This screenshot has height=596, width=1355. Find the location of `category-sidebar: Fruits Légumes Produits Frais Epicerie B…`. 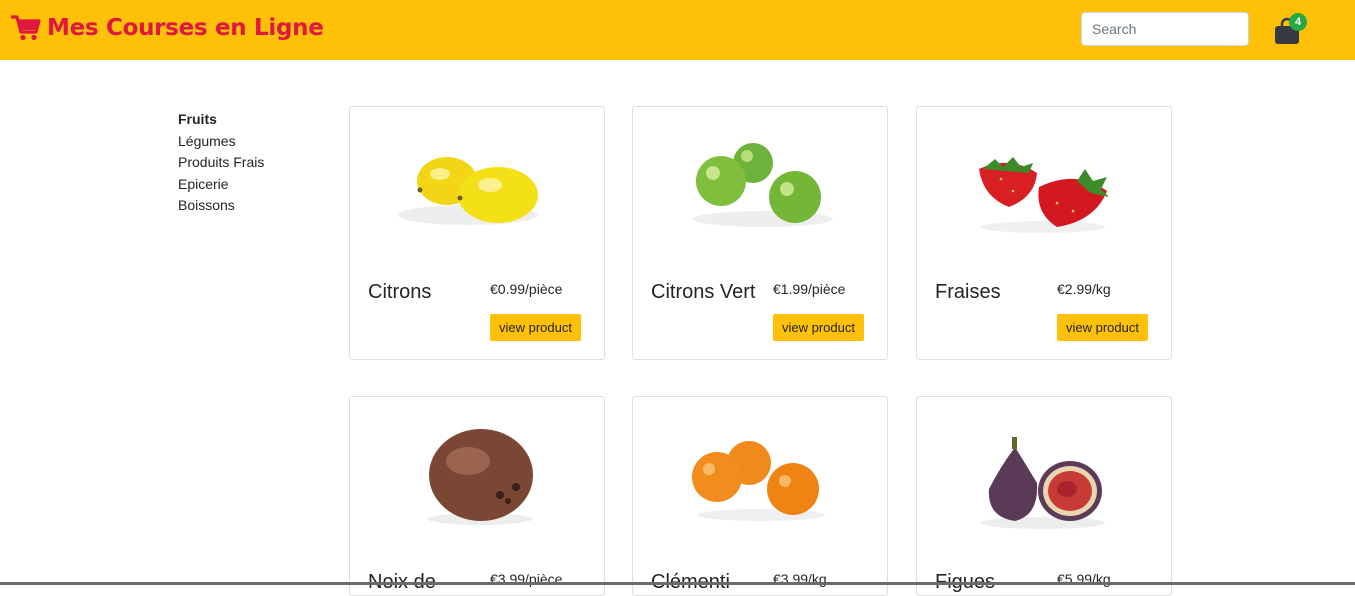

category-sidebar: Fruits Légumes Produits Frais Epicerie B… is located at coordinates (248, 163).